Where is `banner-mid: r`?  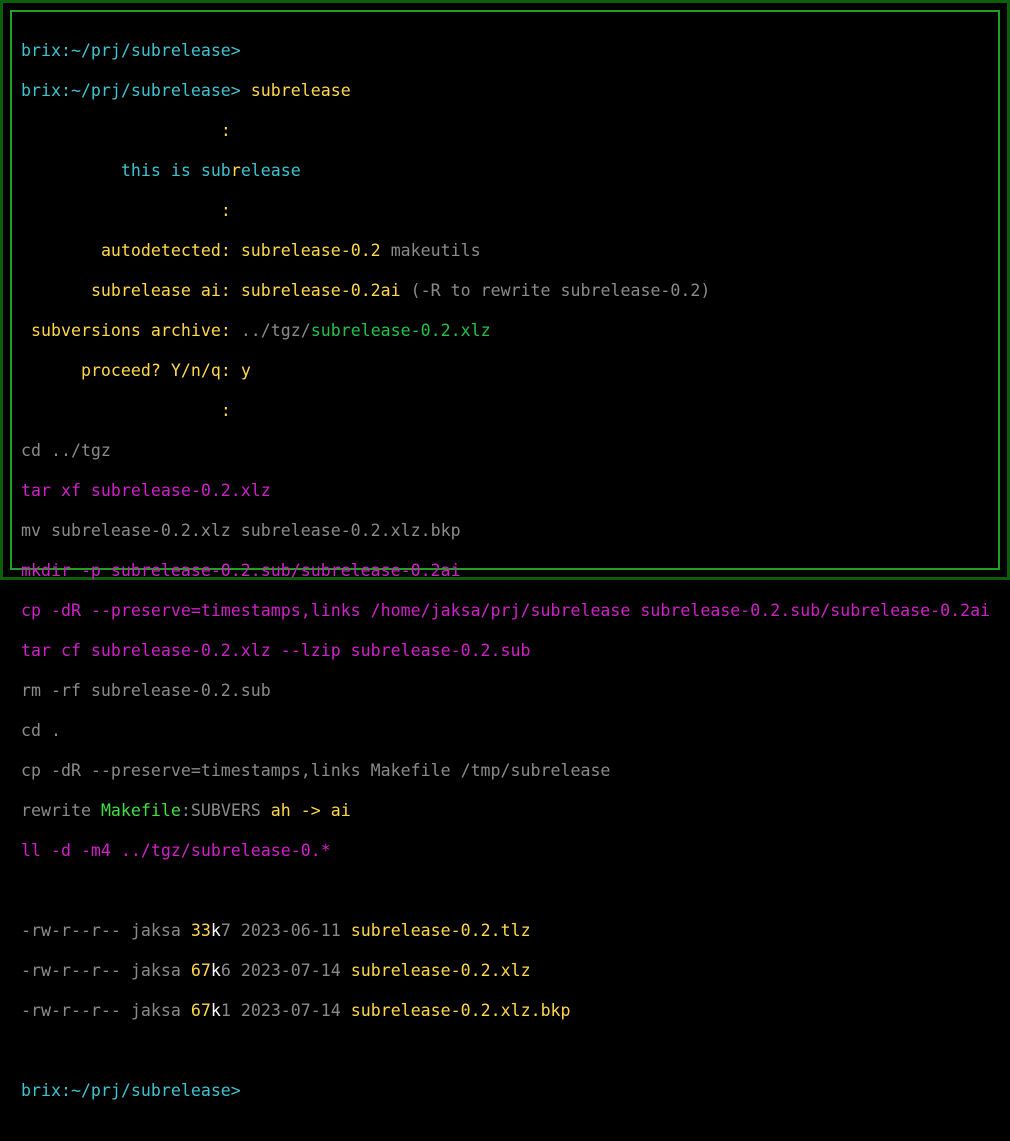
banner-mid: r is located at coordinates (235, 170).